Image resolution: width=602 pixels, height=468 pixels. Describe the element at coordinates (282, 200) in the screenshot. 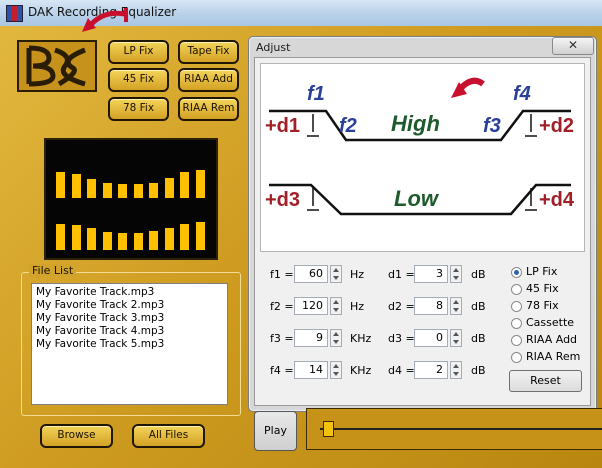

I see `d3-label: +d3` at that location.